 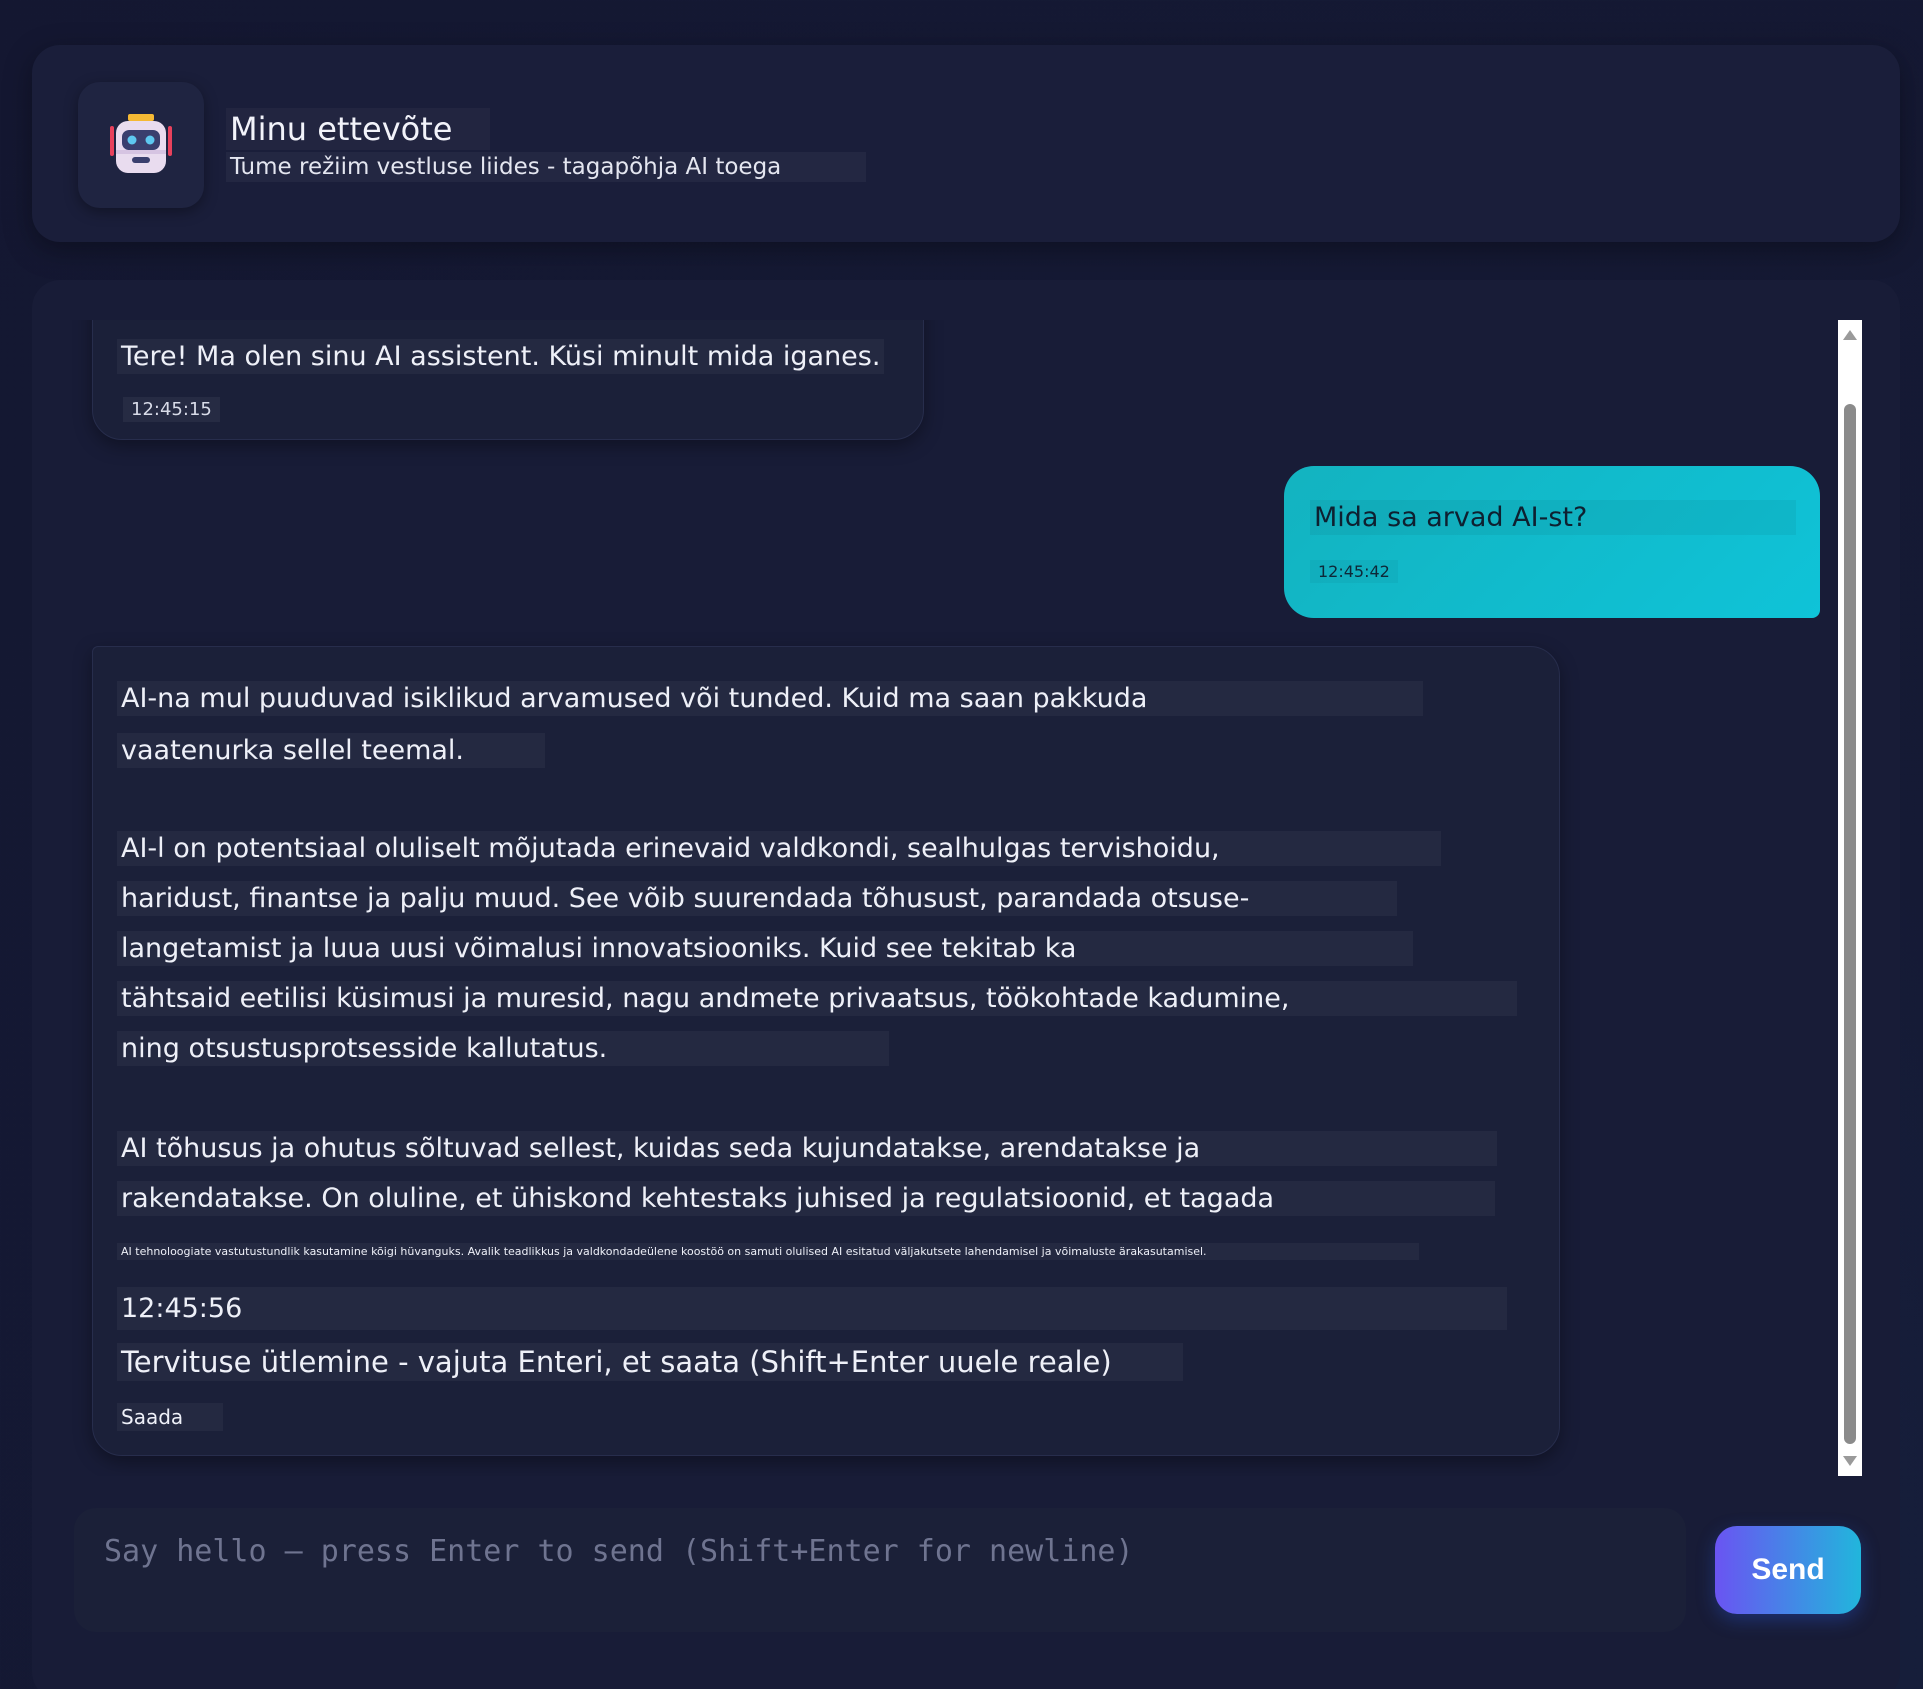 I want to click on message-timestamp: 12:45:56, so click(x=812, y=1308).